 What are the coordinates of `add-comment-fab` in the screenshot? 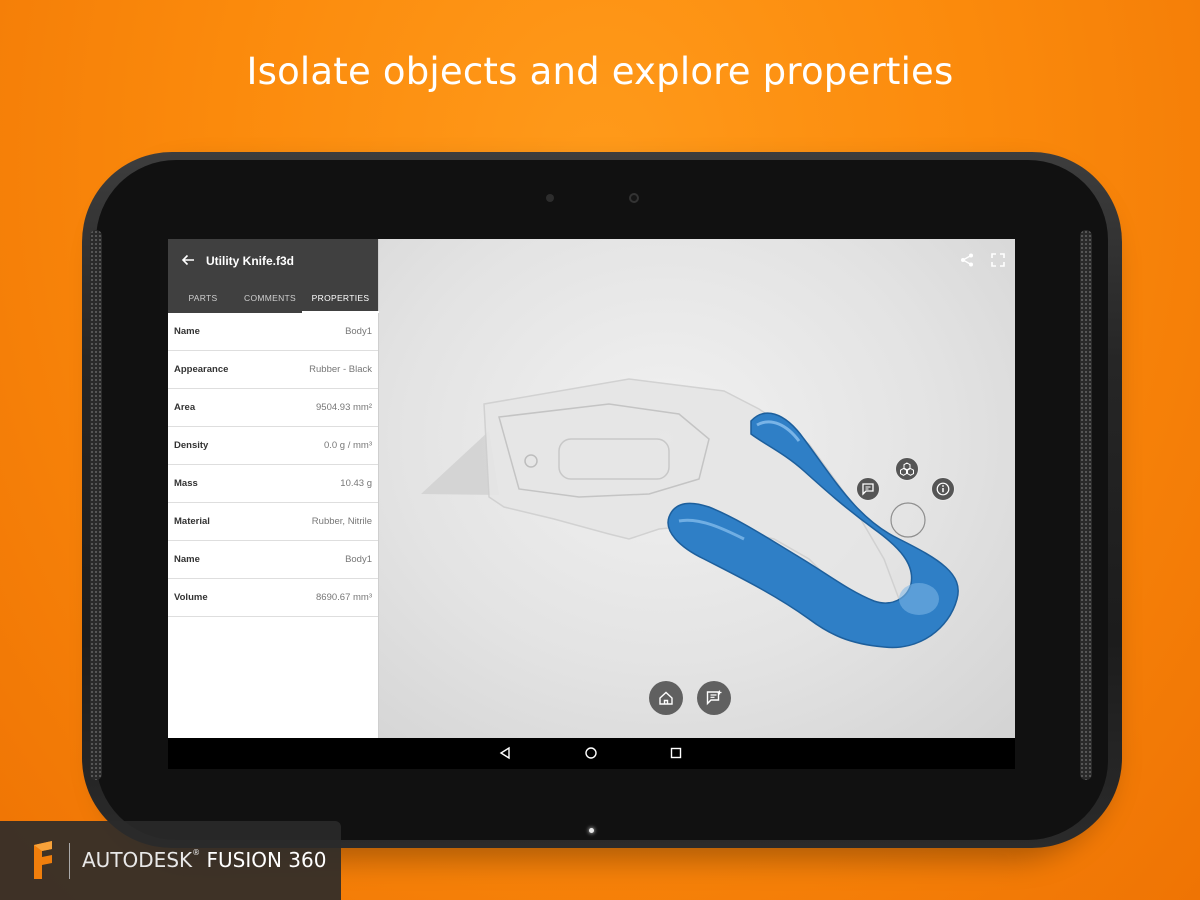 It's located at (714, 698).